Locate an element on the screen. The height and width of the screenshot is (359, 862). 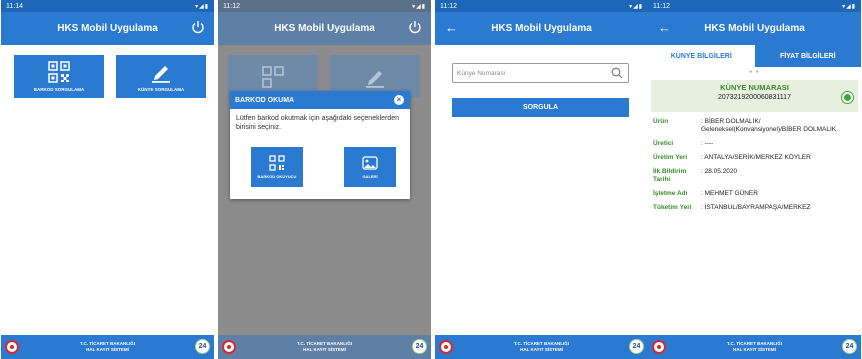
barkod-okuyucu-button: BARKOD OKUYUCU is located at coordinates (277, 167).